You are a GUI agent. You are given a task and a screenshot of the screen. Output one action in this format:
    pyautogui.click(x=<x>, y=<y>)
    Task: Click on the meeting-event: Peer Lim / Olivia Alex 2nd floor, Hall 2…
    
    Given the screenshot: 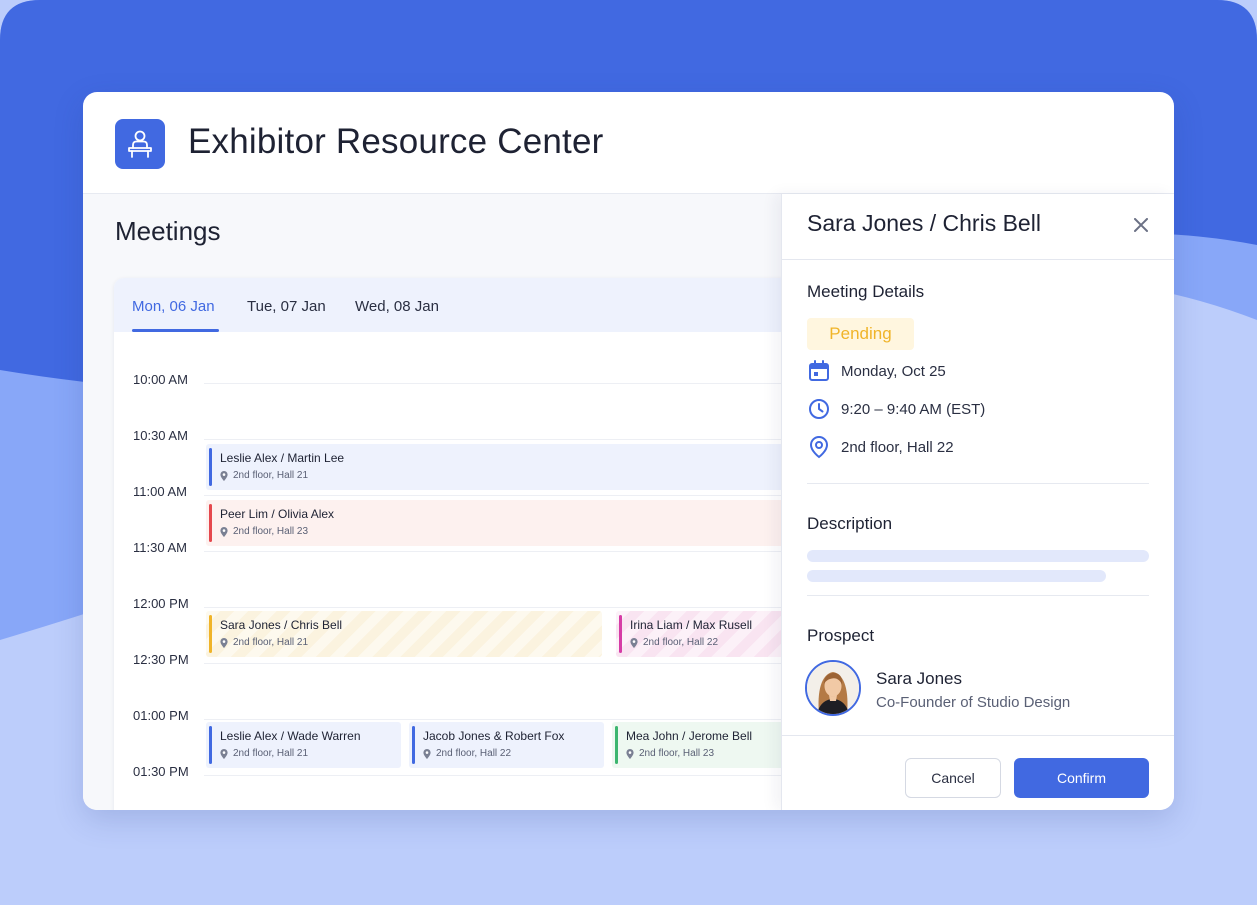 What is the action you would take?
    pyautogui.click(x=510, y=523)
    